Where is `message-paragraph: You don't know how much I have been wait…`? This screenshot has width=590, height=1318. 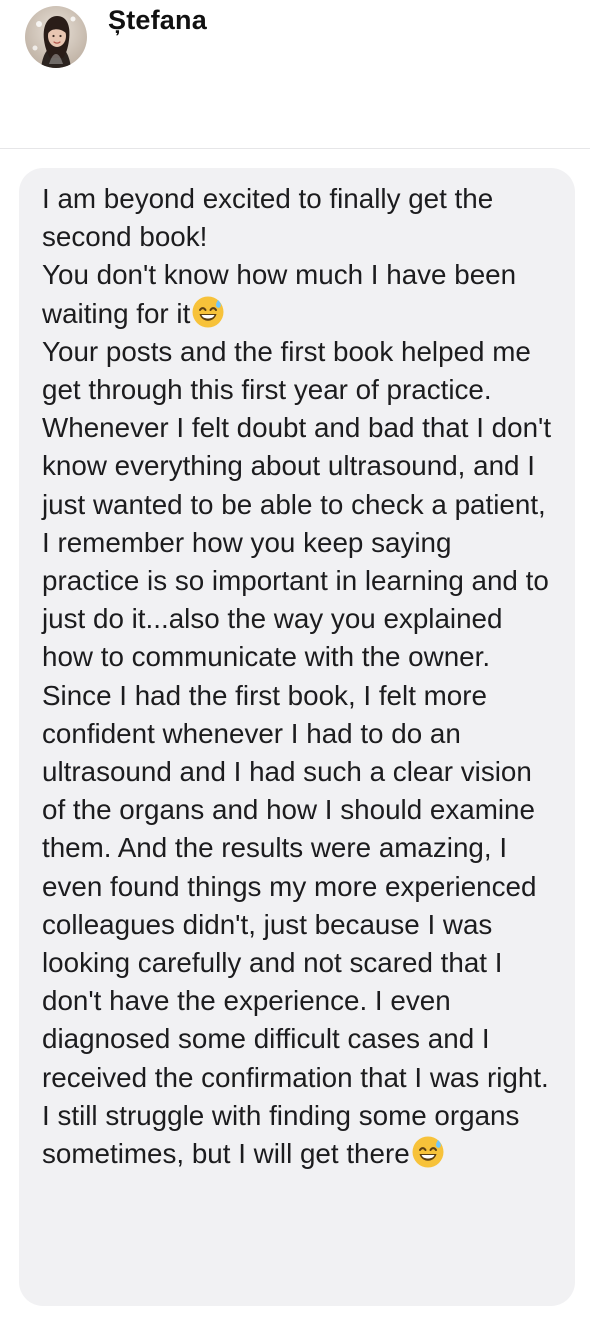
message-paragraph: You don't know how much I have been wait… is located at coordinates (298, 294).